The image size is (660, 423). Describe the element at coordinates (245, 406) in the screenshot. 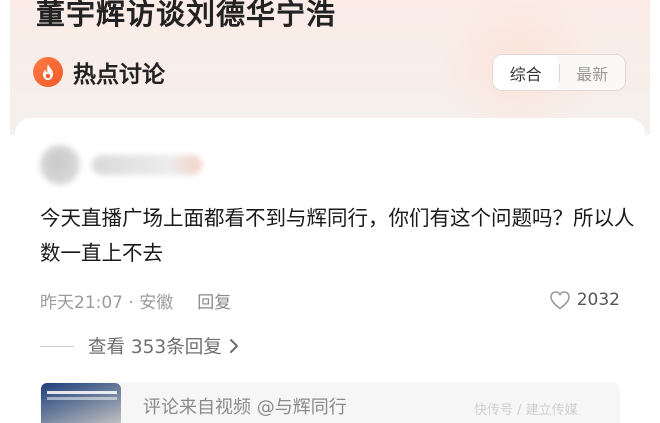

I see `source-label: 评论来自视频 @与辉同行` at that location.